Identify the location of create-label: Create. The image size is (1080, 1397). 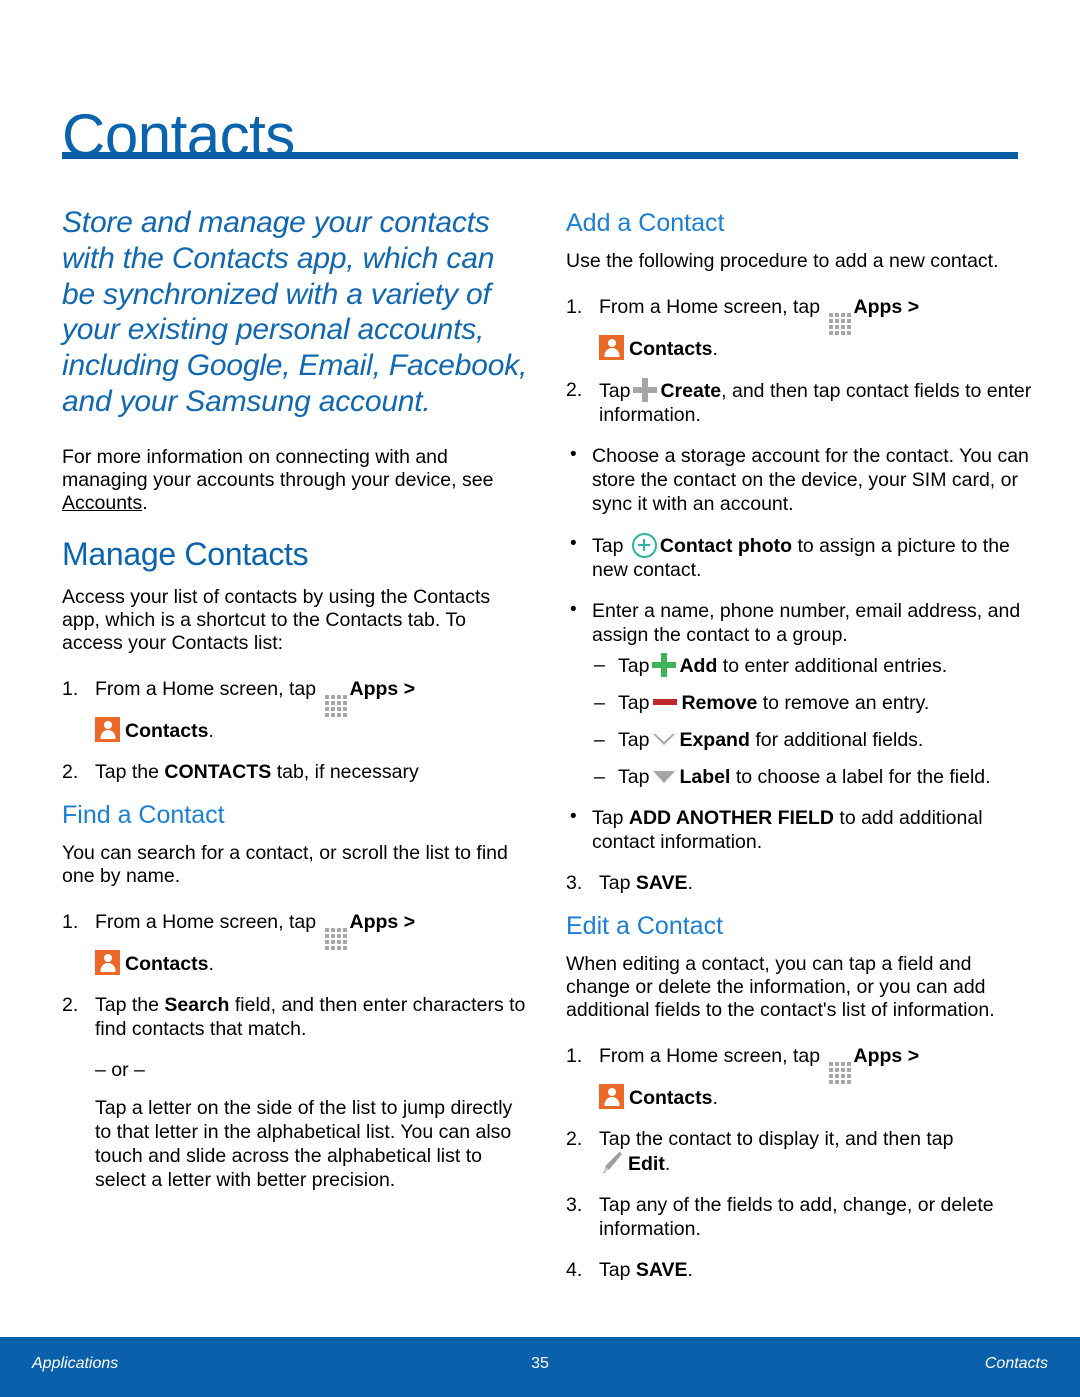
(691, 390).